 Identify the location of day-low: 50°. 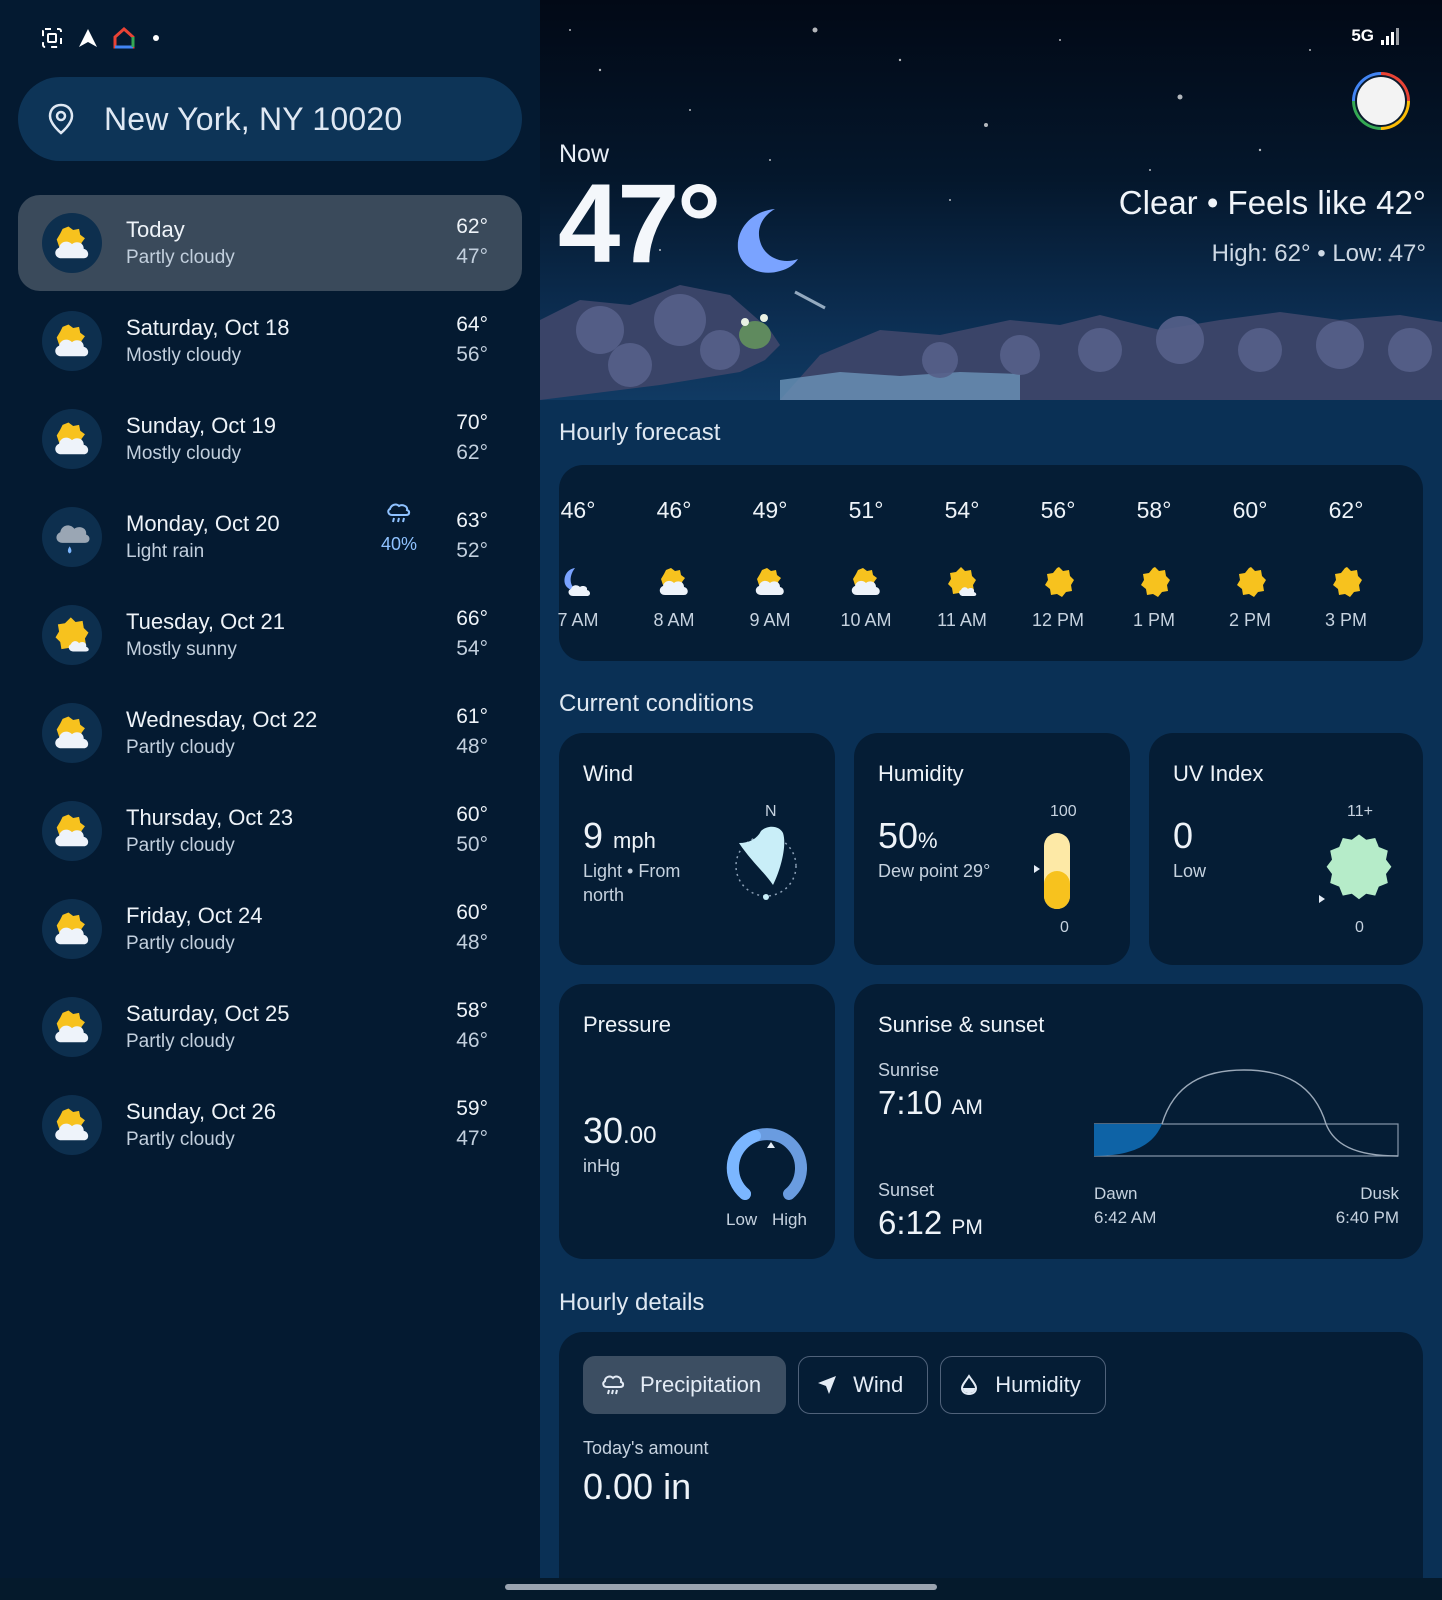
(472, 844).